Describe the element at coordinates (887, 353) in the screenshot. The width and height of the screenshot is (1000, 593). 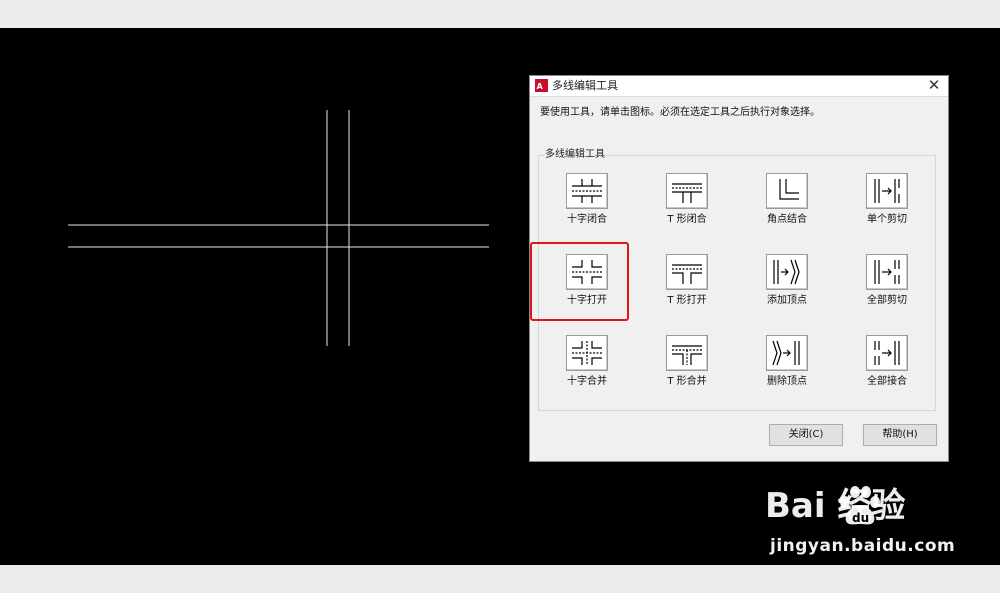
I see `weld-all-icon` at that location.